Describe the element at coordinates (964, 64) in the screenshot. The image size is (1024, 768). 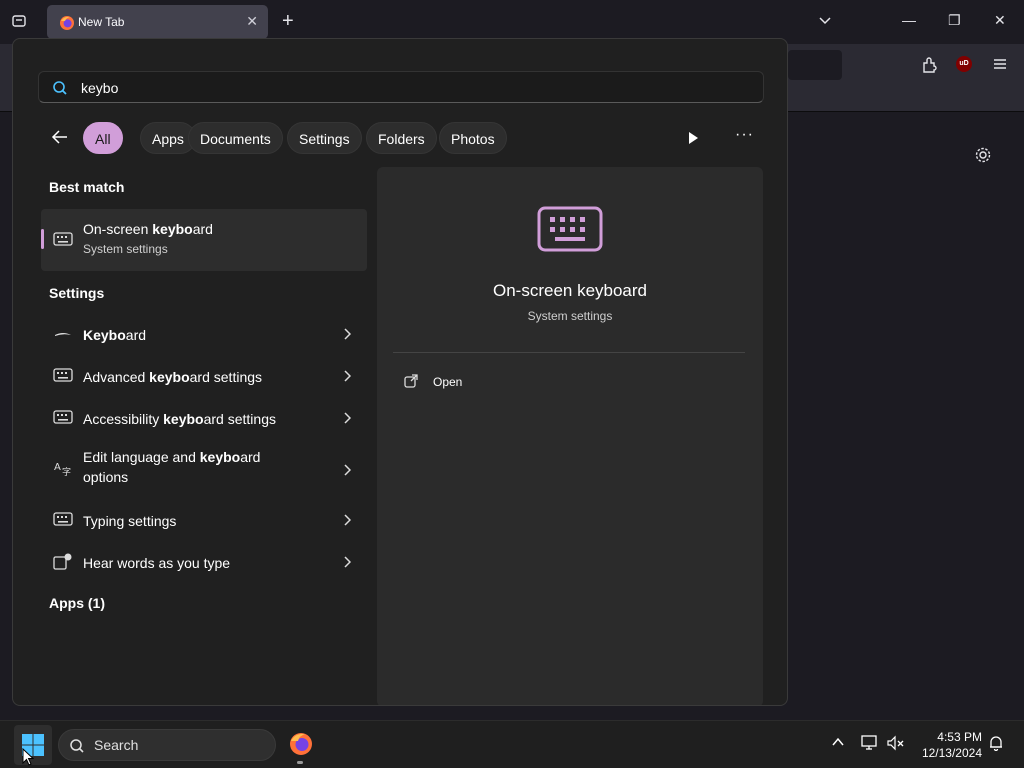
I see `ublock-origin-icon: uD` at that location.